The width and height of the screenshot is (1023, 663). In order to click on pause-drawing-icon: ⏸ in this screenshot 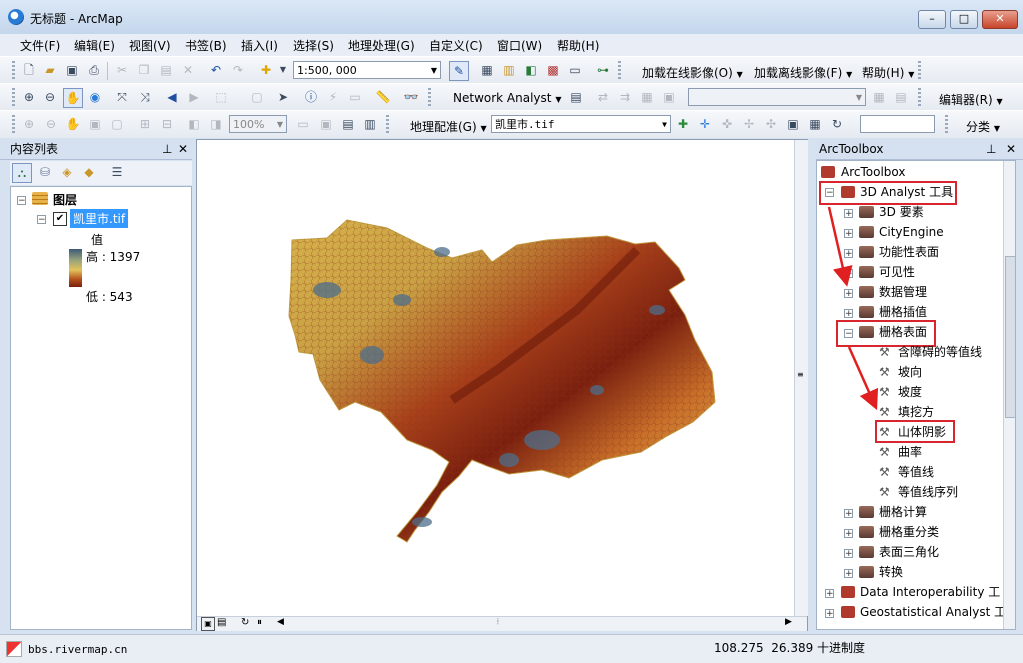, I will do `click(259, 622)`.